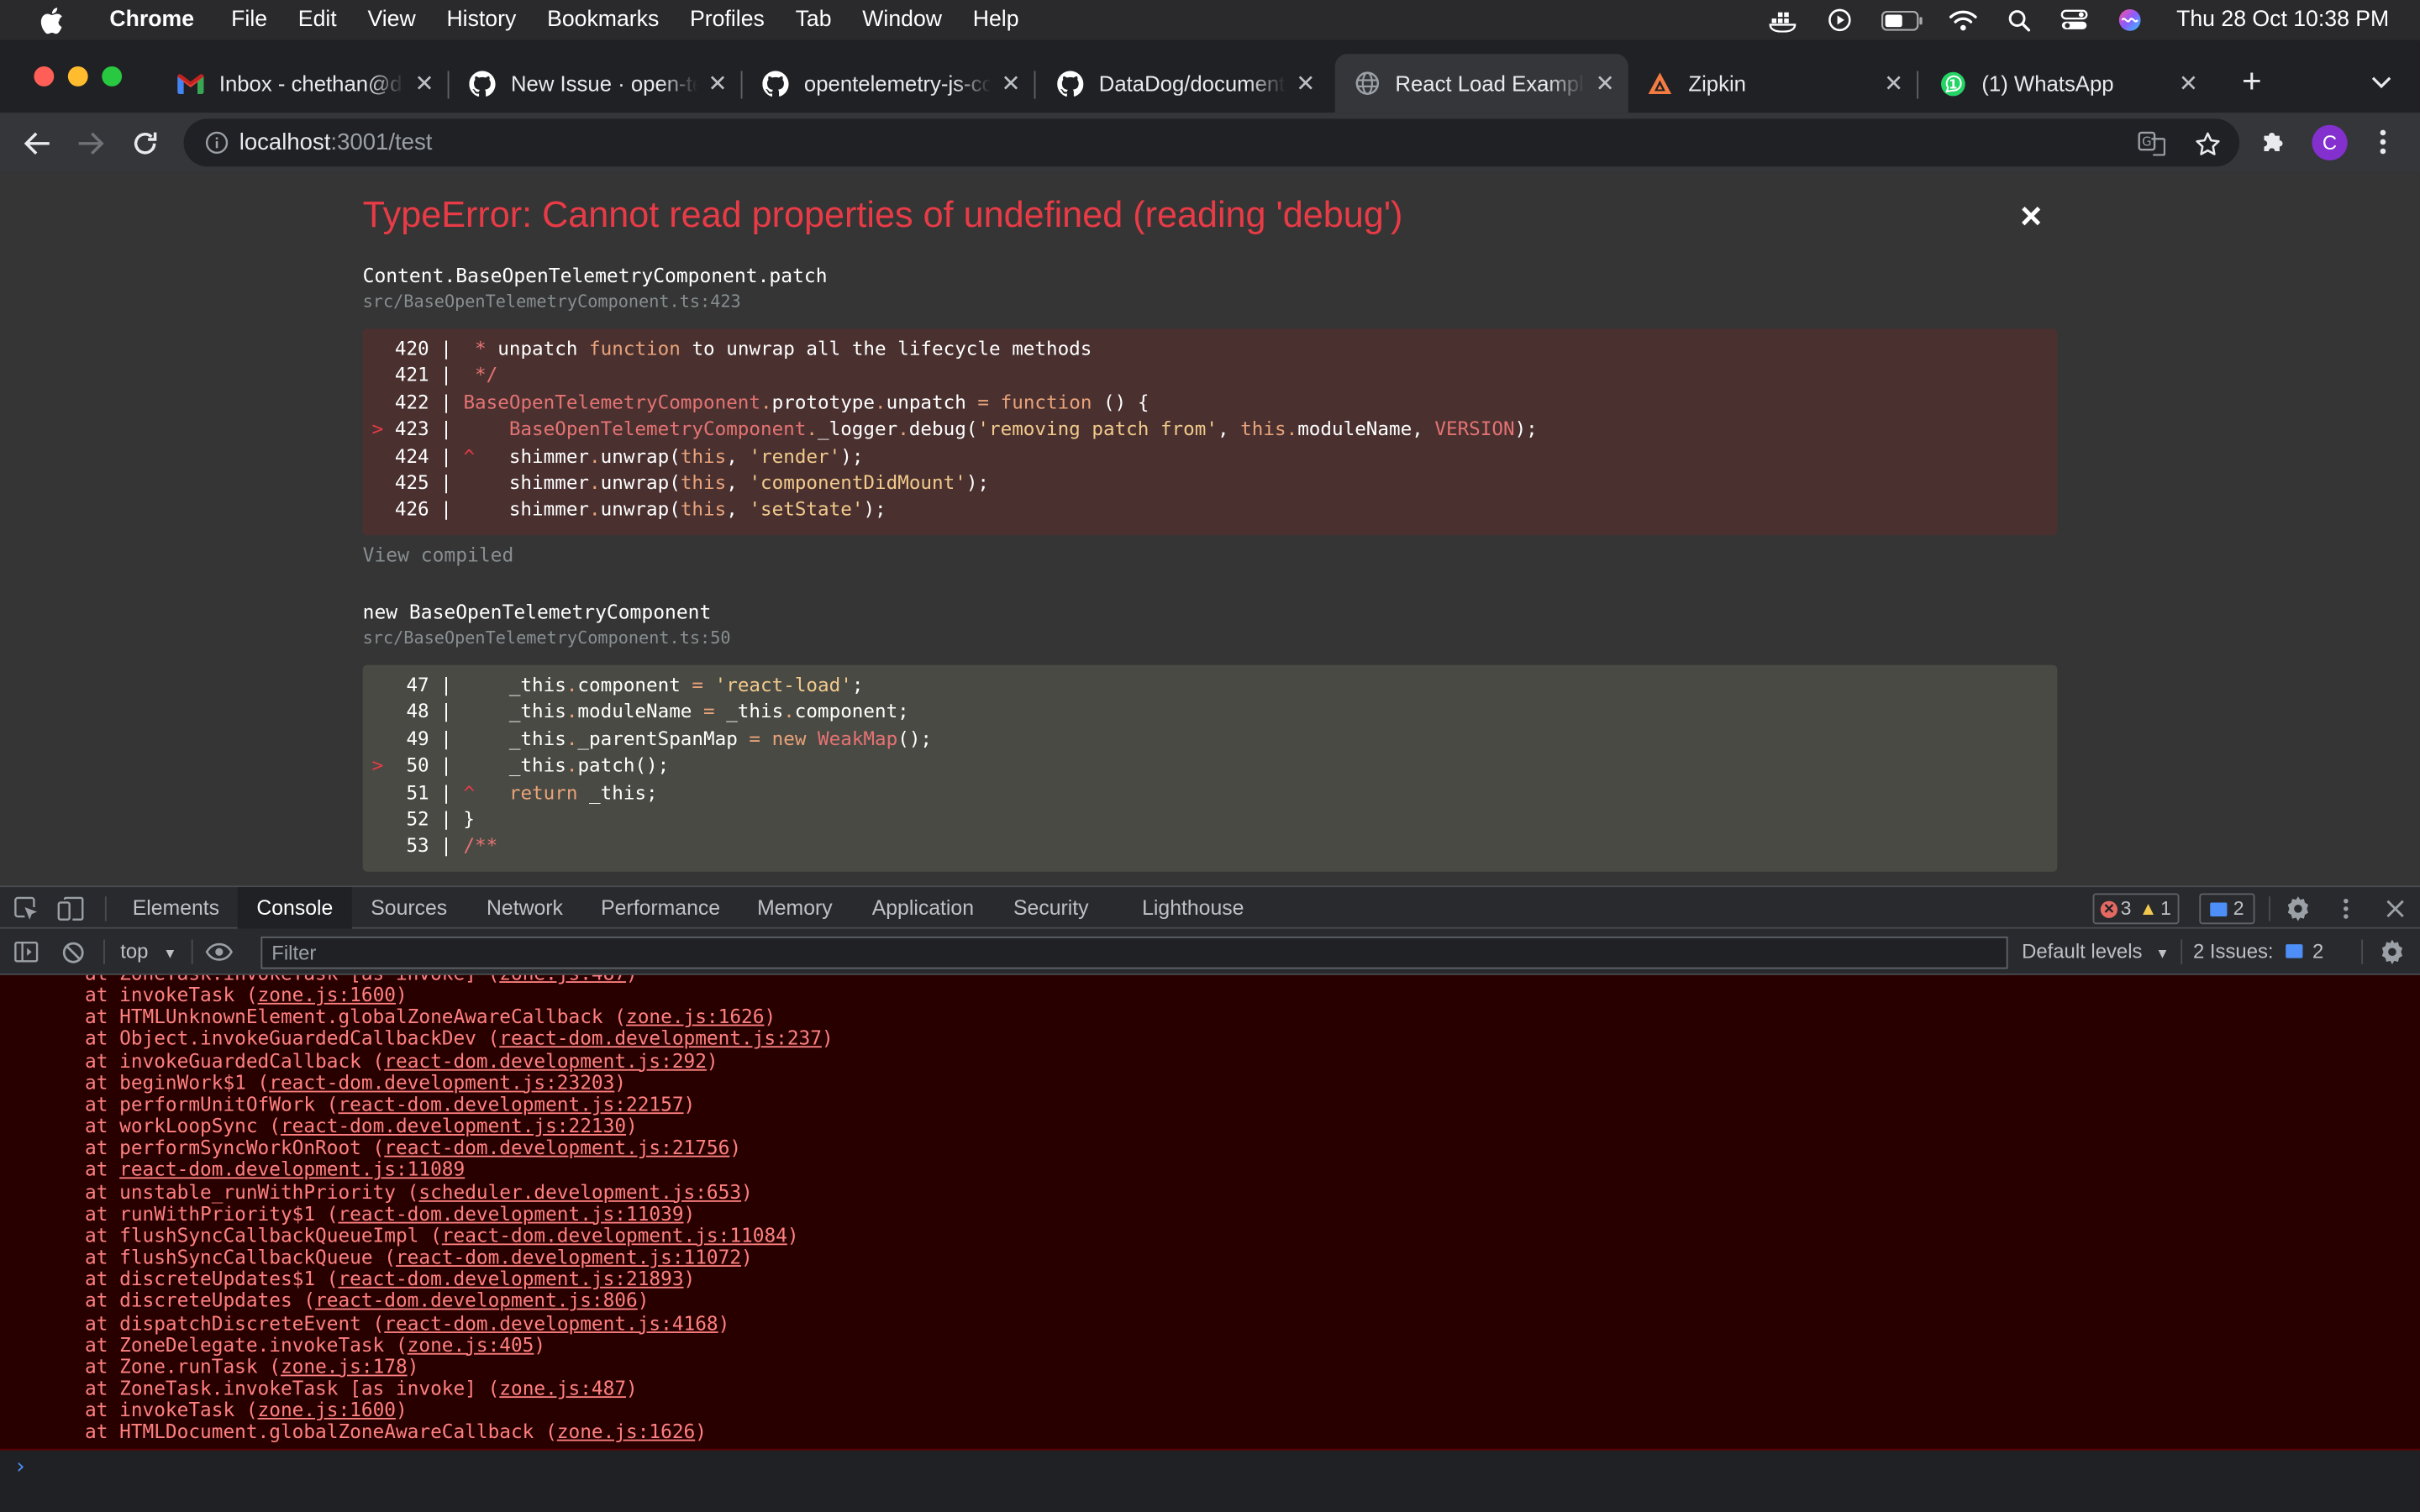 The height and width of the screenshot is (1512, 2420). Describe the element at coordinates (151, 20) in the screenshot. I see `menu-app-name: Chrome` at that location.